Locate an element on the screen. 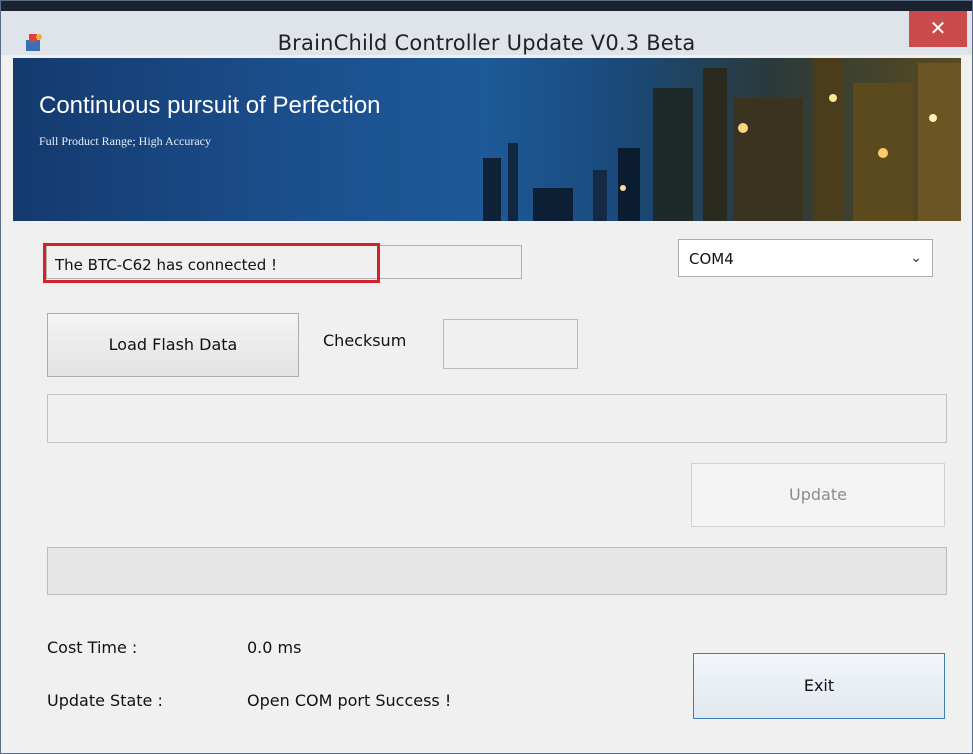 This screenshot has width=973, height=754. update-state-label: Update State : is located at coordinates (105, 700).